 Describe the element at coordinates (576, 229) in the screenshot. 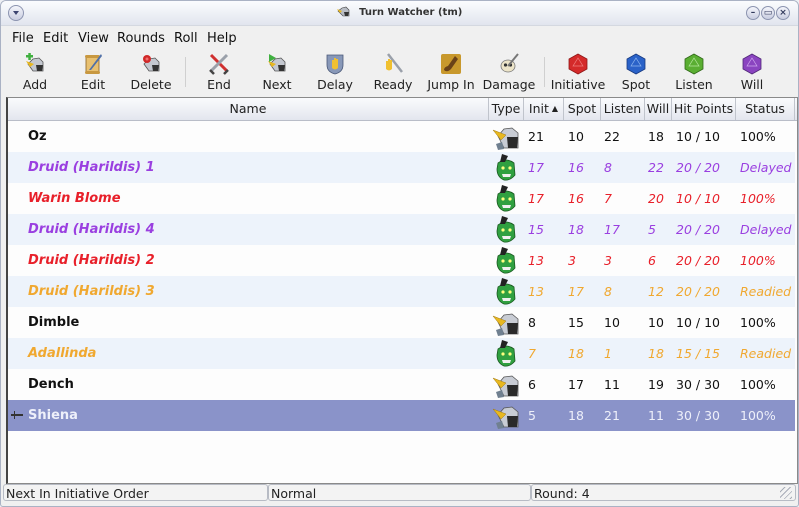

I see `cell-spot: 18` at that location.